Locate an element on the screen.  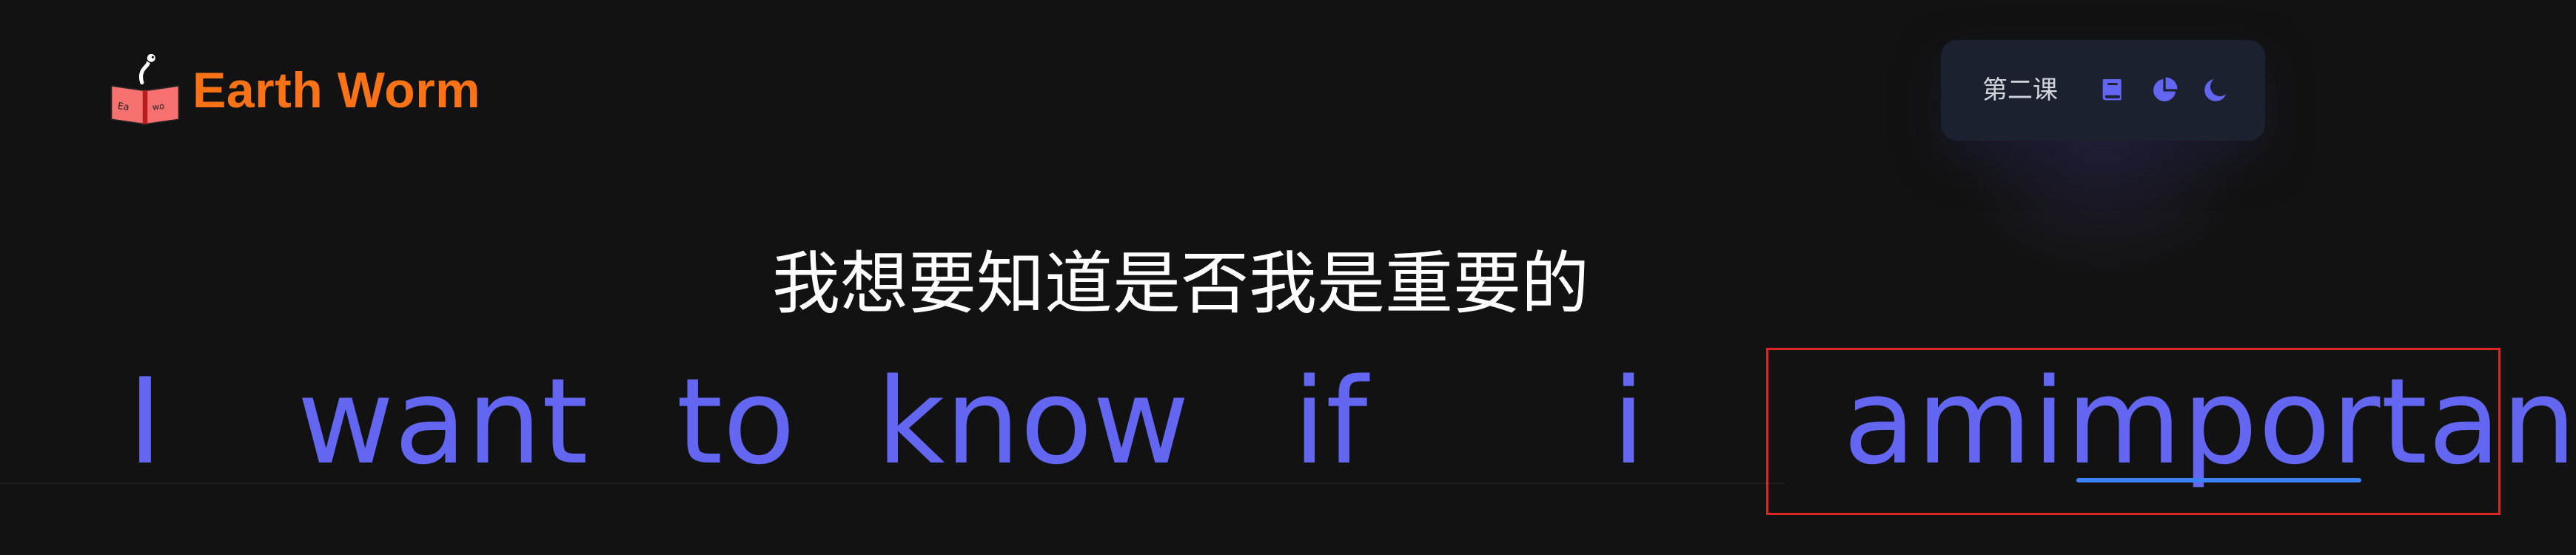
word-slot: to is located at coordinates (735, 421).